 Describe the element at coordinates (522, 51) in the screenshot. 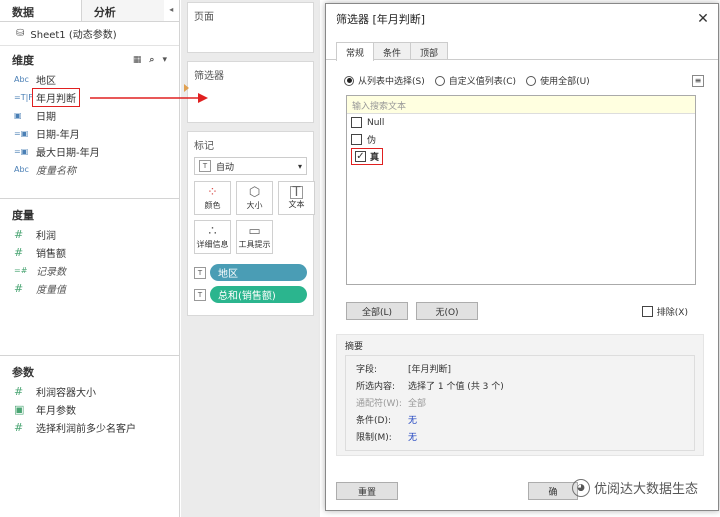

I see `dialog-tabs: 常规 条件 顶部` at that location.